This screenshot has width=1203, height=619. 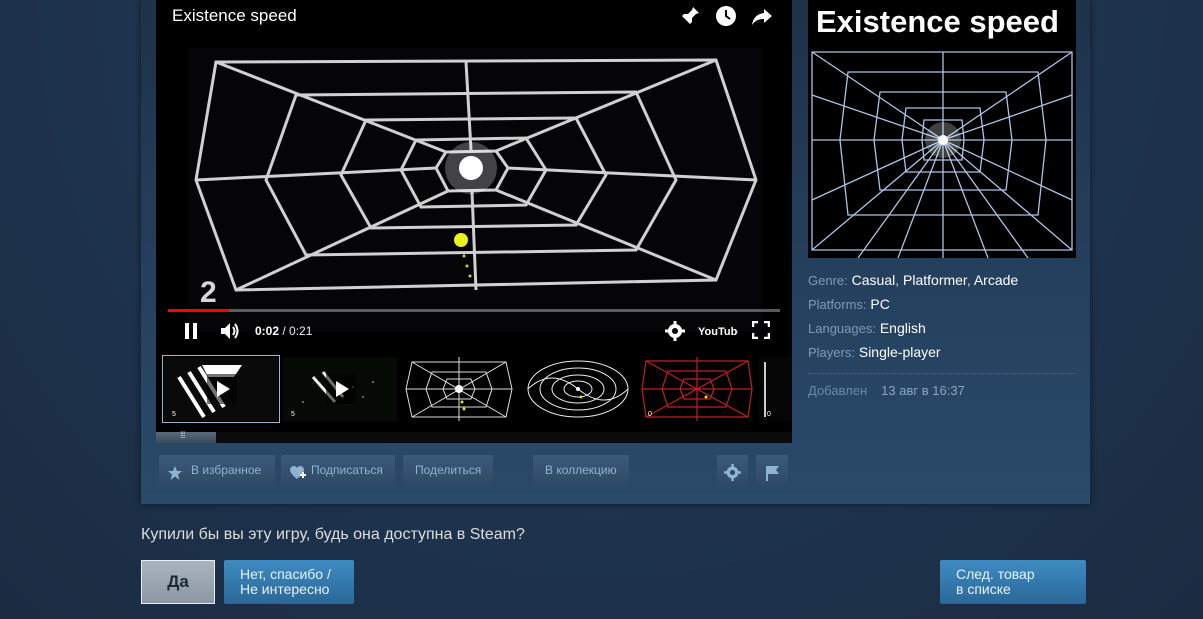 I want to click on video-progress-bar, so click(x=474, y=310).